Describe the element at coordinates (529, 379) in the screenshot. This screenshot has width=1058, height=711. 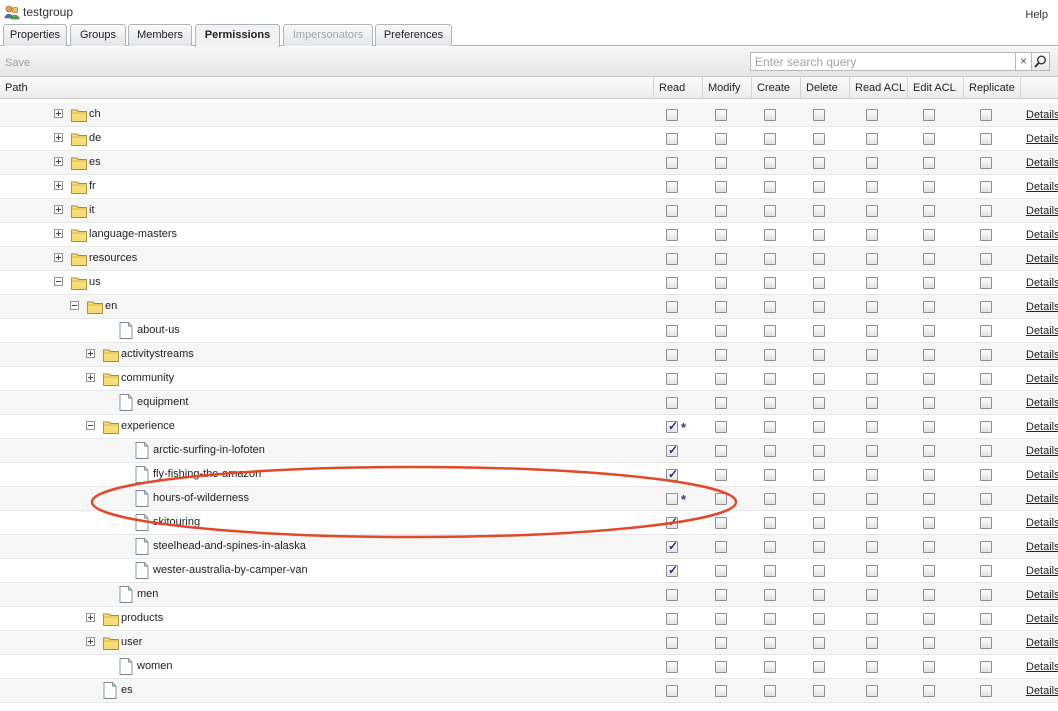
I see `table-row: community Details` at that location.